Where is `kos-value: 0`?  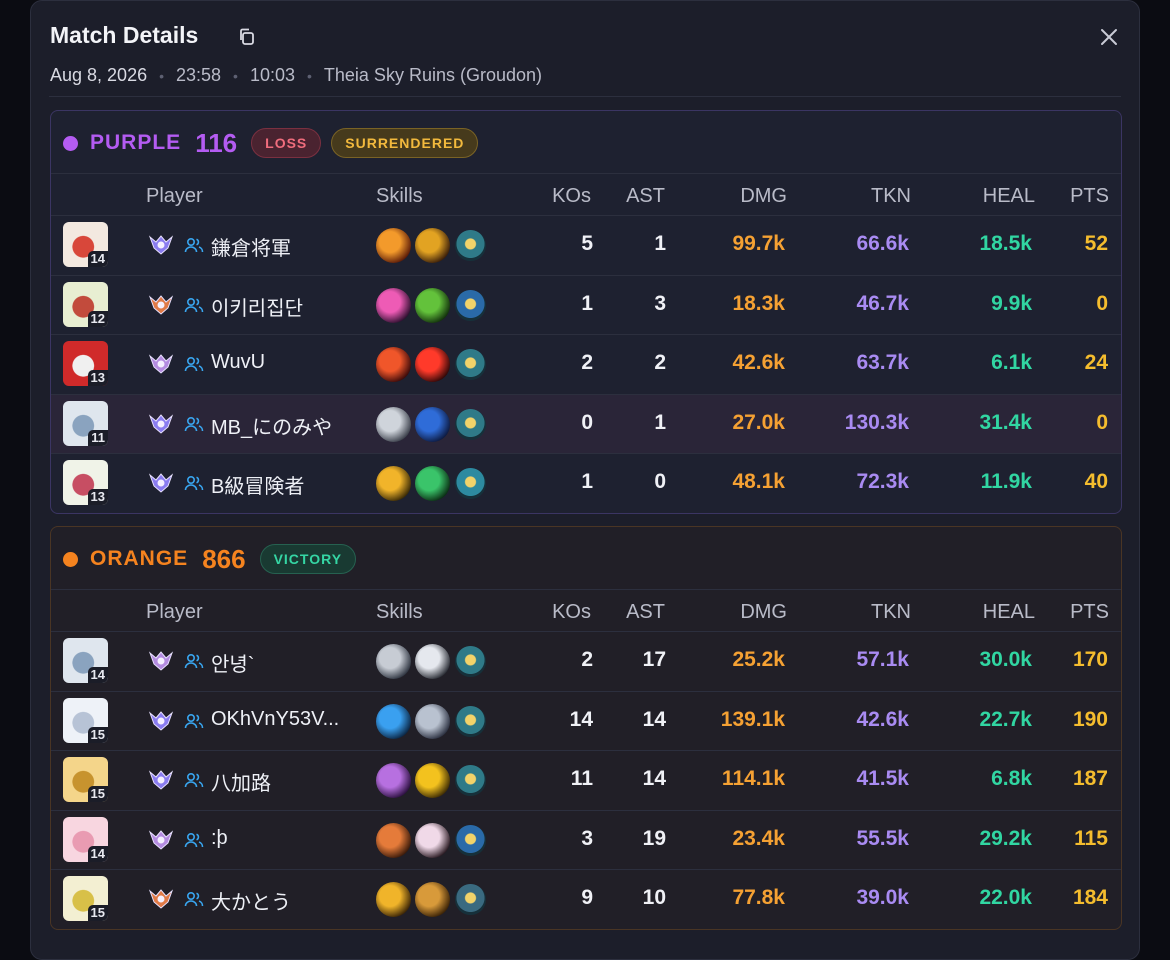
kos-value: 0 is located at coordinates (587, 422).